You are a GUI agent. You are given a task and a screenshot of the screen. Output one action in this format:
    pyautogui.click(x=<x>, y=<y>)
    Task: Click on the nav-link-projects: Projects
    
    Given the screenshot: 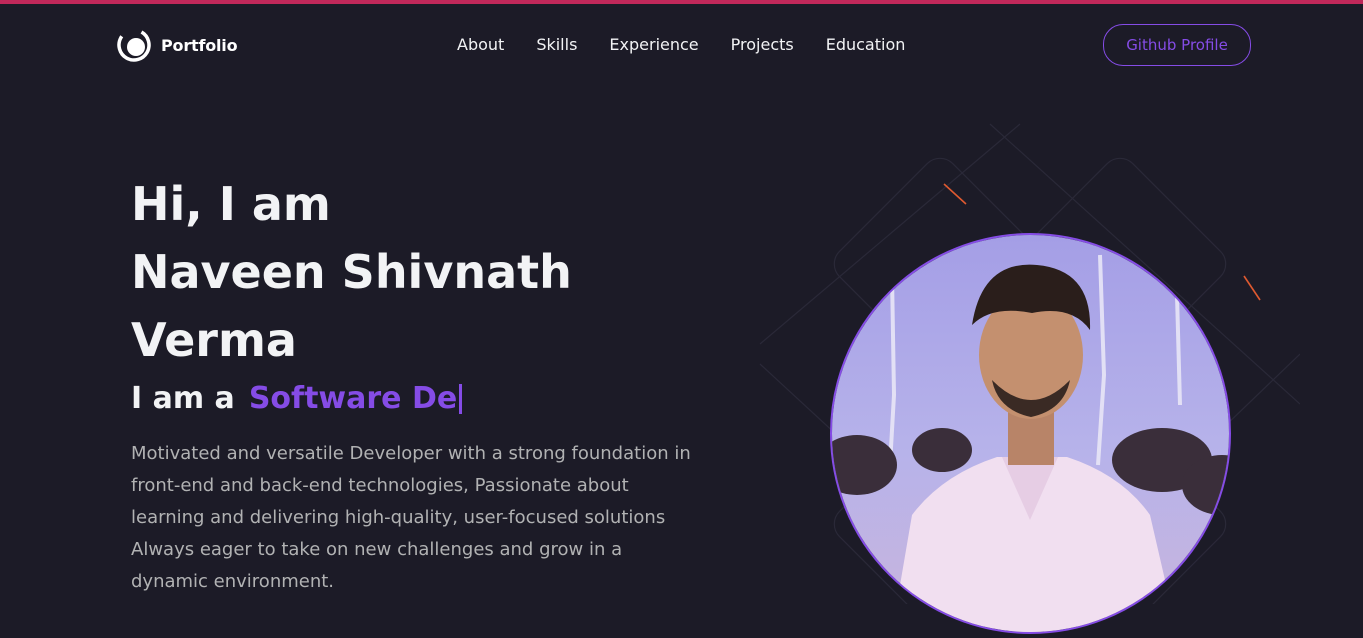 What is the action you would take?
    pyautogui.click(x=762, y=44)
    